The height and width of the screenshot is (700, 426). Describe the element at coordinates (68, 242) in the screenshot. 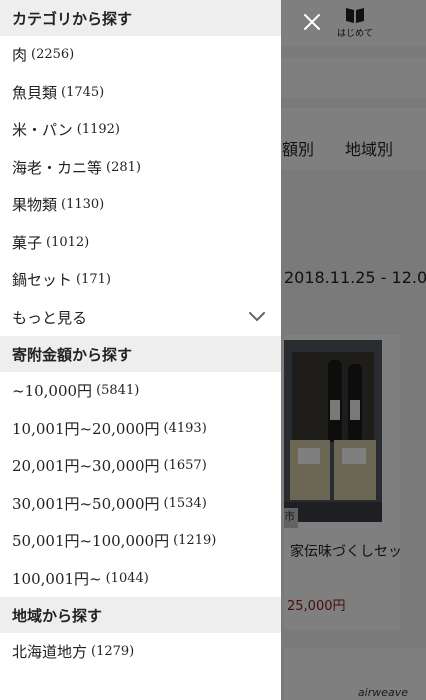

I see `item-count: (1012)` at that location.